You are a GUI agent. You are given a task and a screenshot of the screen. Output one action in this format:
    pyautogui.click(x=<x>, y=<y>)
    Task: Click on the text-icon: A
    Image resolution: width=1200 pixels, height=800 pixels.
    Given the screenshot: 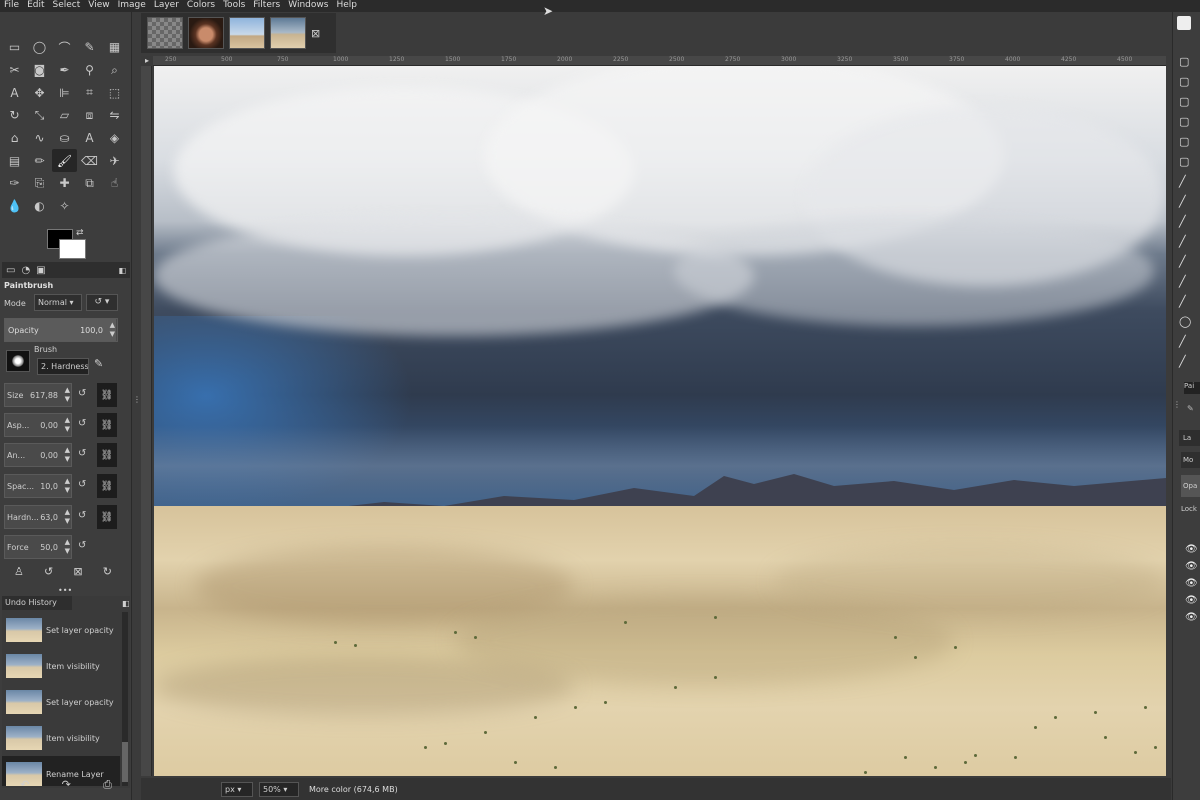 What is the action you would take?
    pyautogui.click(x=89, y=138)
    